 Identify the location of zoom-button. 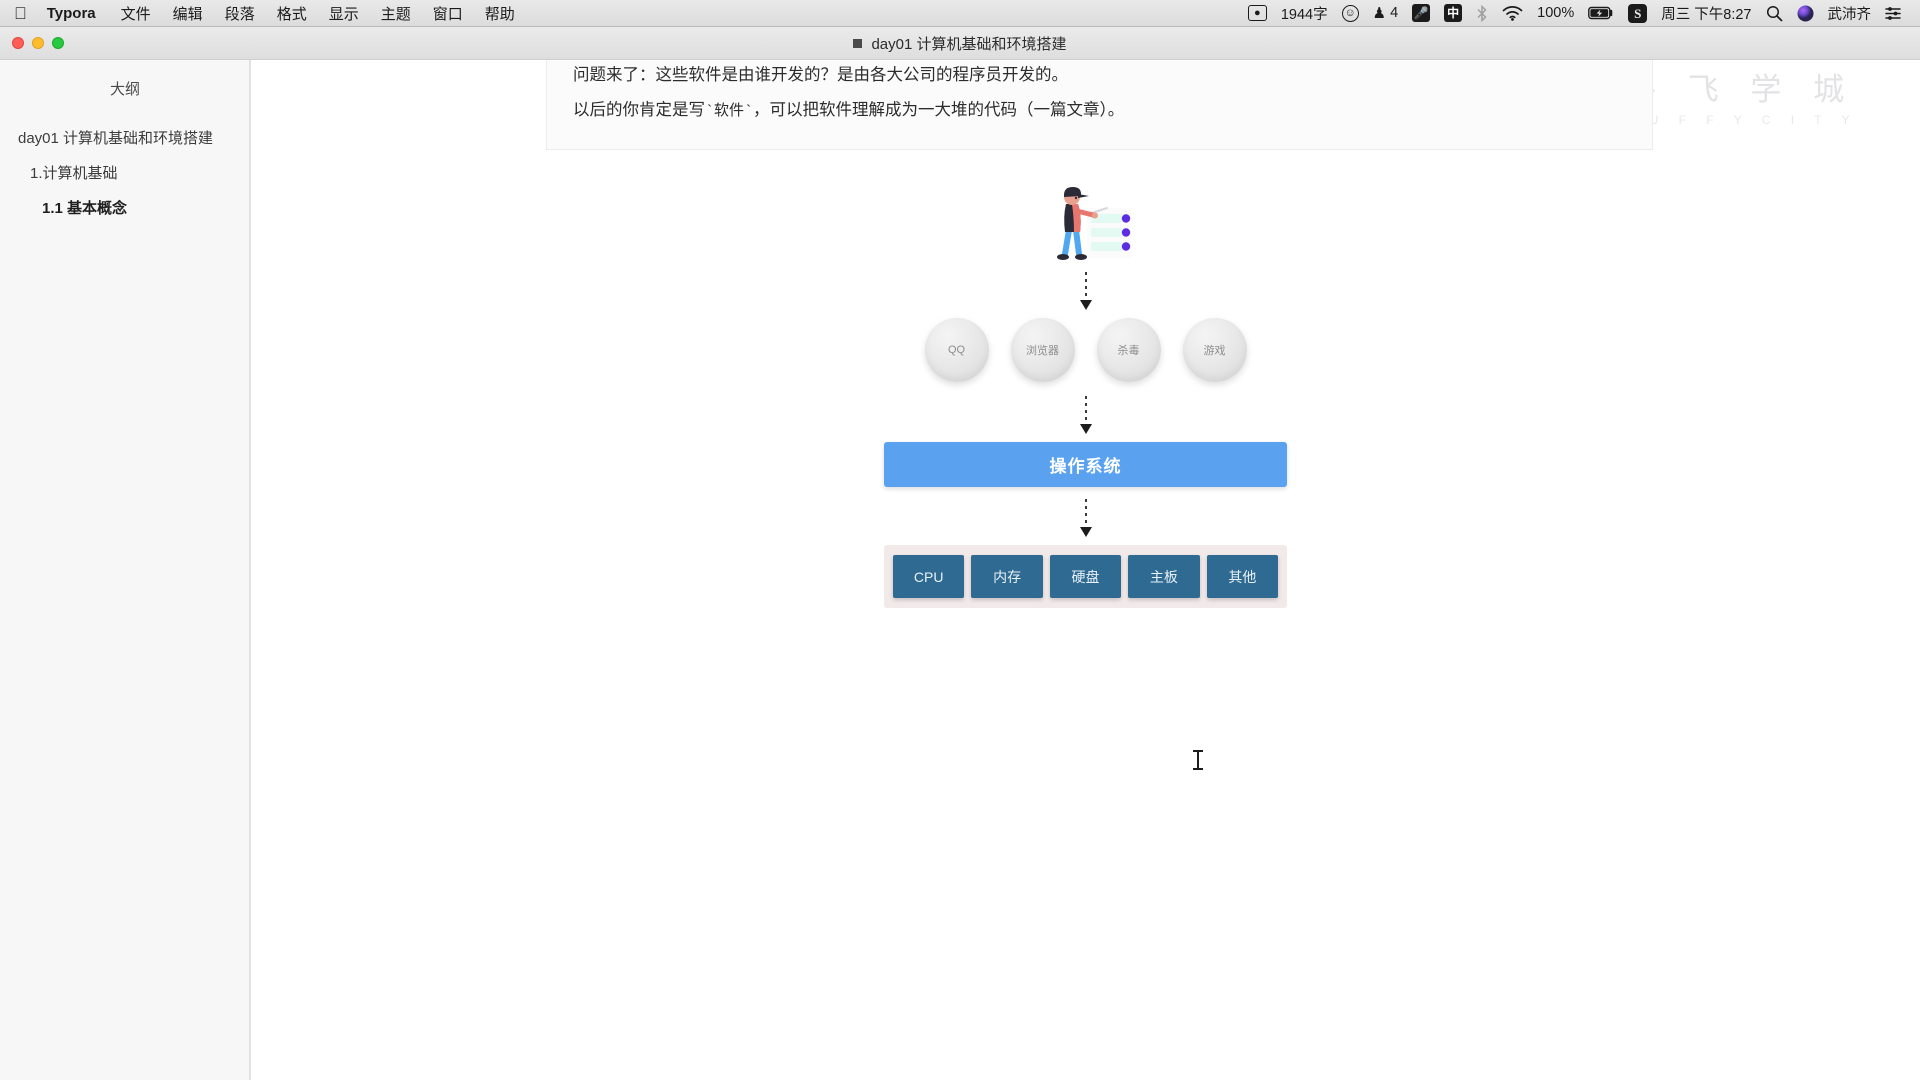
(58, 43).